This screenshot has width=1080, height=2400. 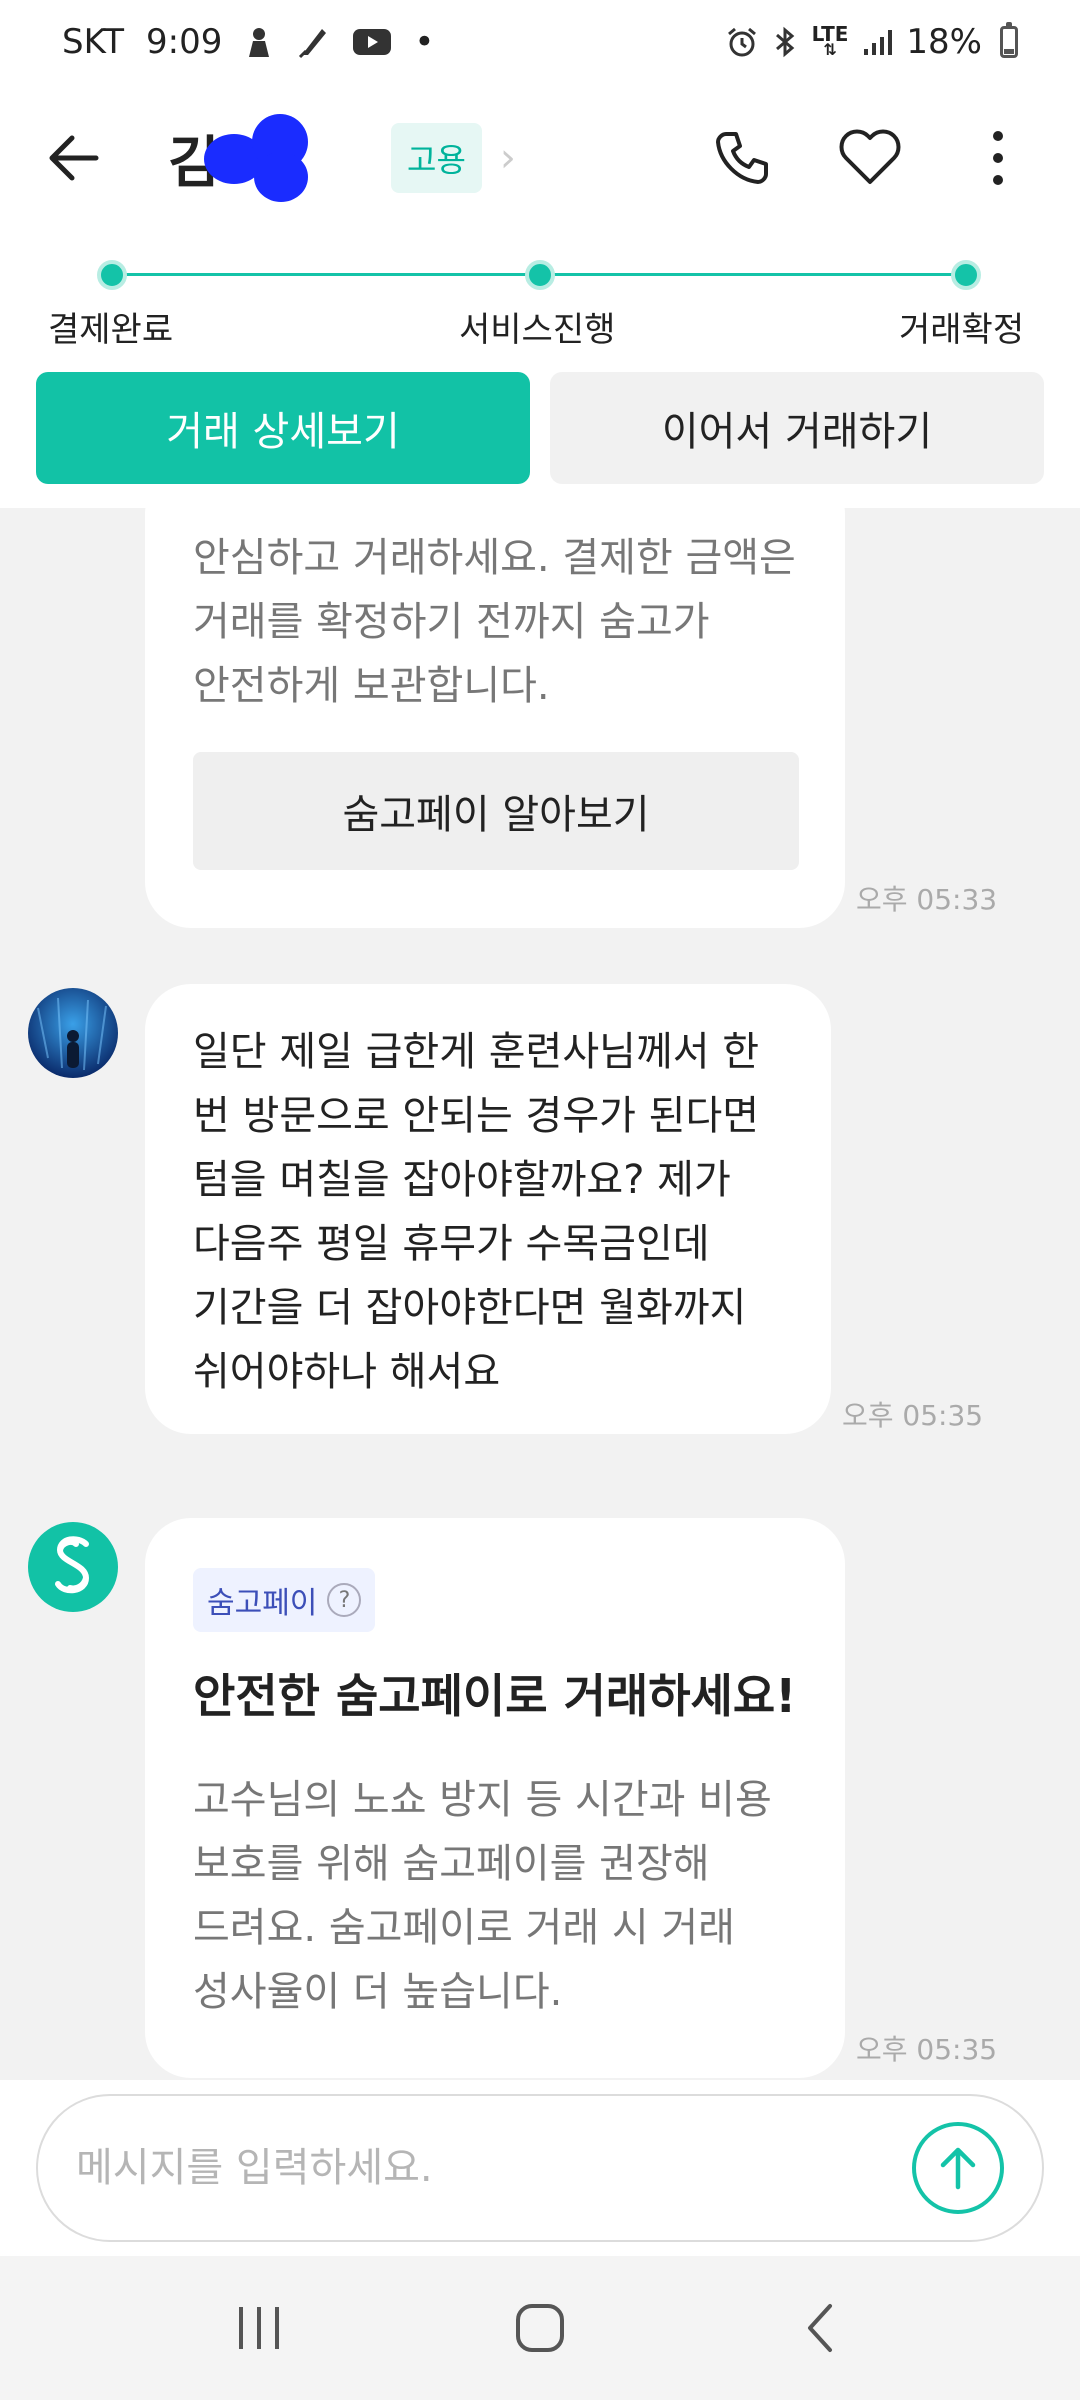 I want to click on status-right: LTE ⇅ 18%, so click(x=872, y=42).